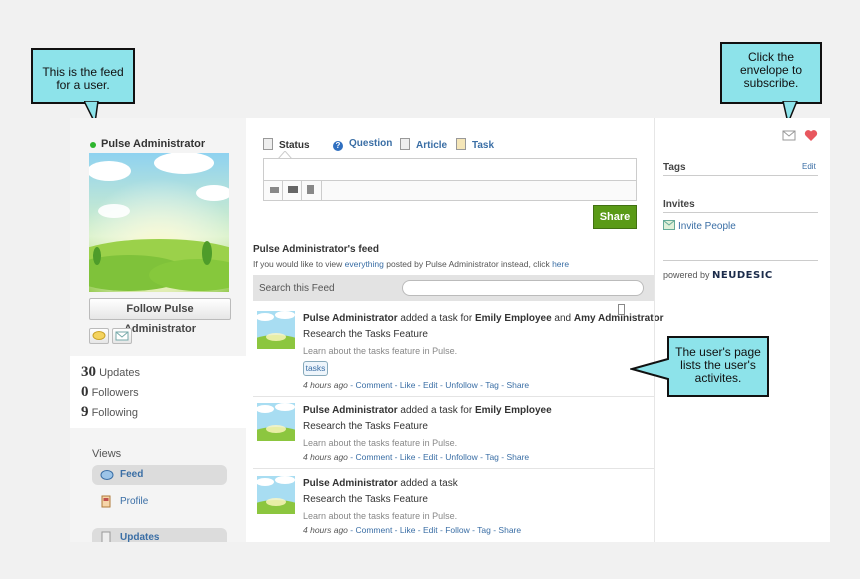  I want to click on tab-task-label: Task, so click(483, 145).